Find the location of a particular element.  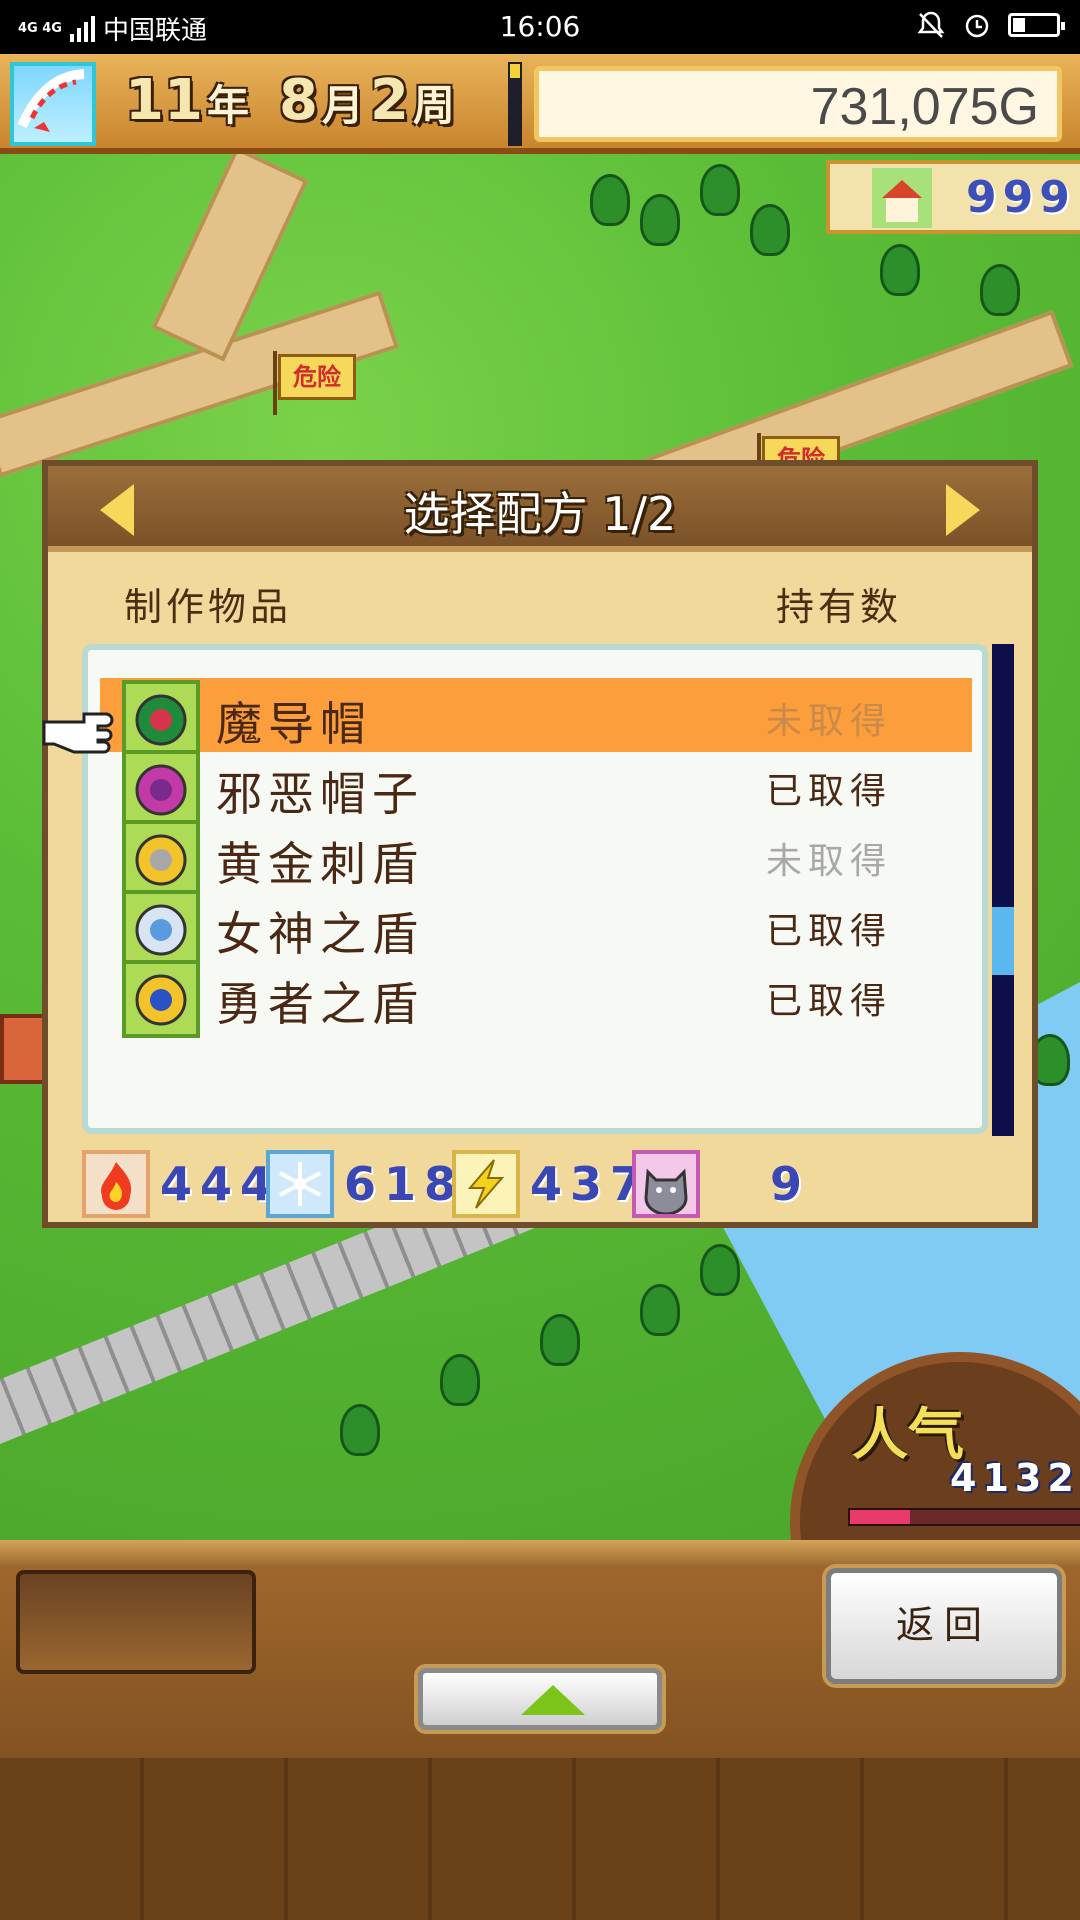

back-button-label: 返回 is located at coordinates (943, 1625).